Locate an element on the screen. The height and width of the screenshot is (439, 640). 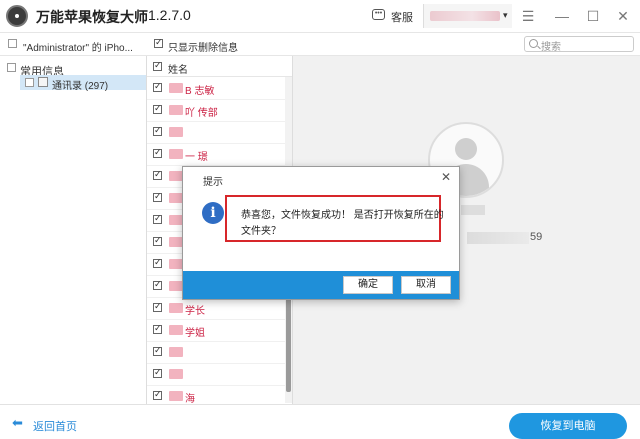
contact-row: B 志敏 is located at coordinates (216, 88).